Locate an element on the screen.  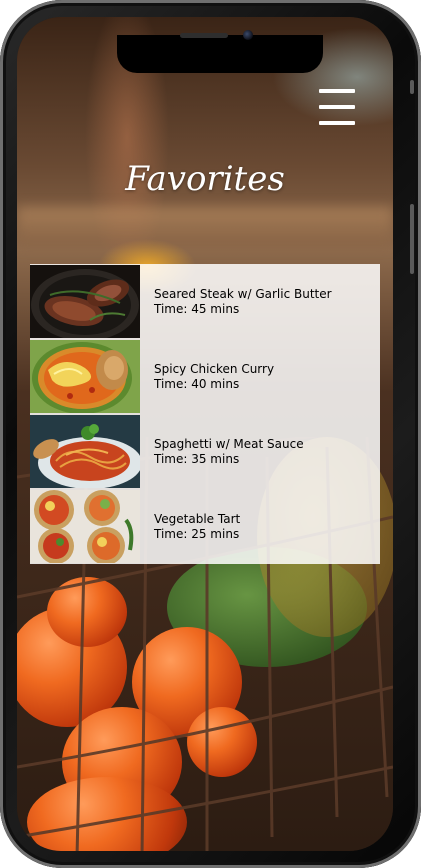
side-switch is located at coordinates (412, 87).